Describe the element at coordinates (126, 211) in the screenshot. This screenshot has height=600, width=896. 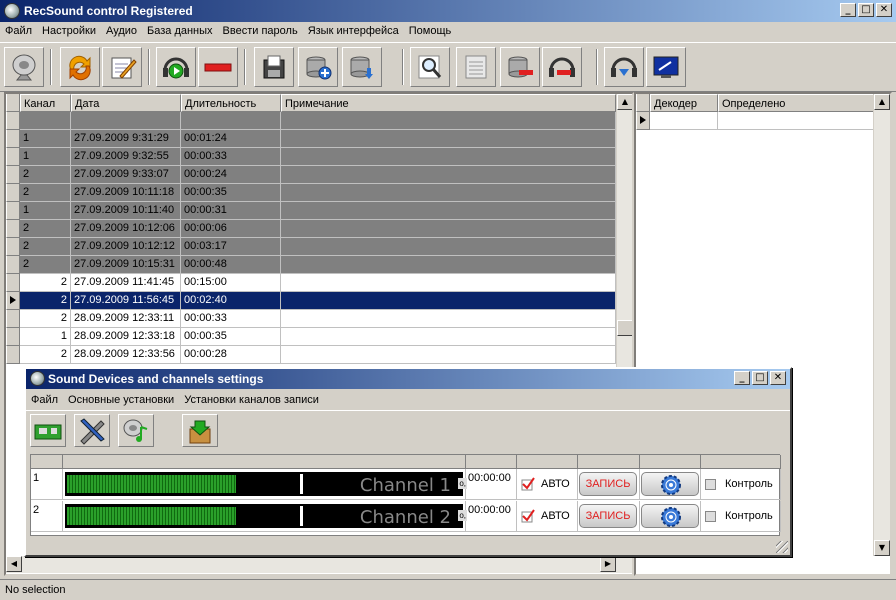
I see `cell-date: 27.09.2009 10:11:40` at that location.